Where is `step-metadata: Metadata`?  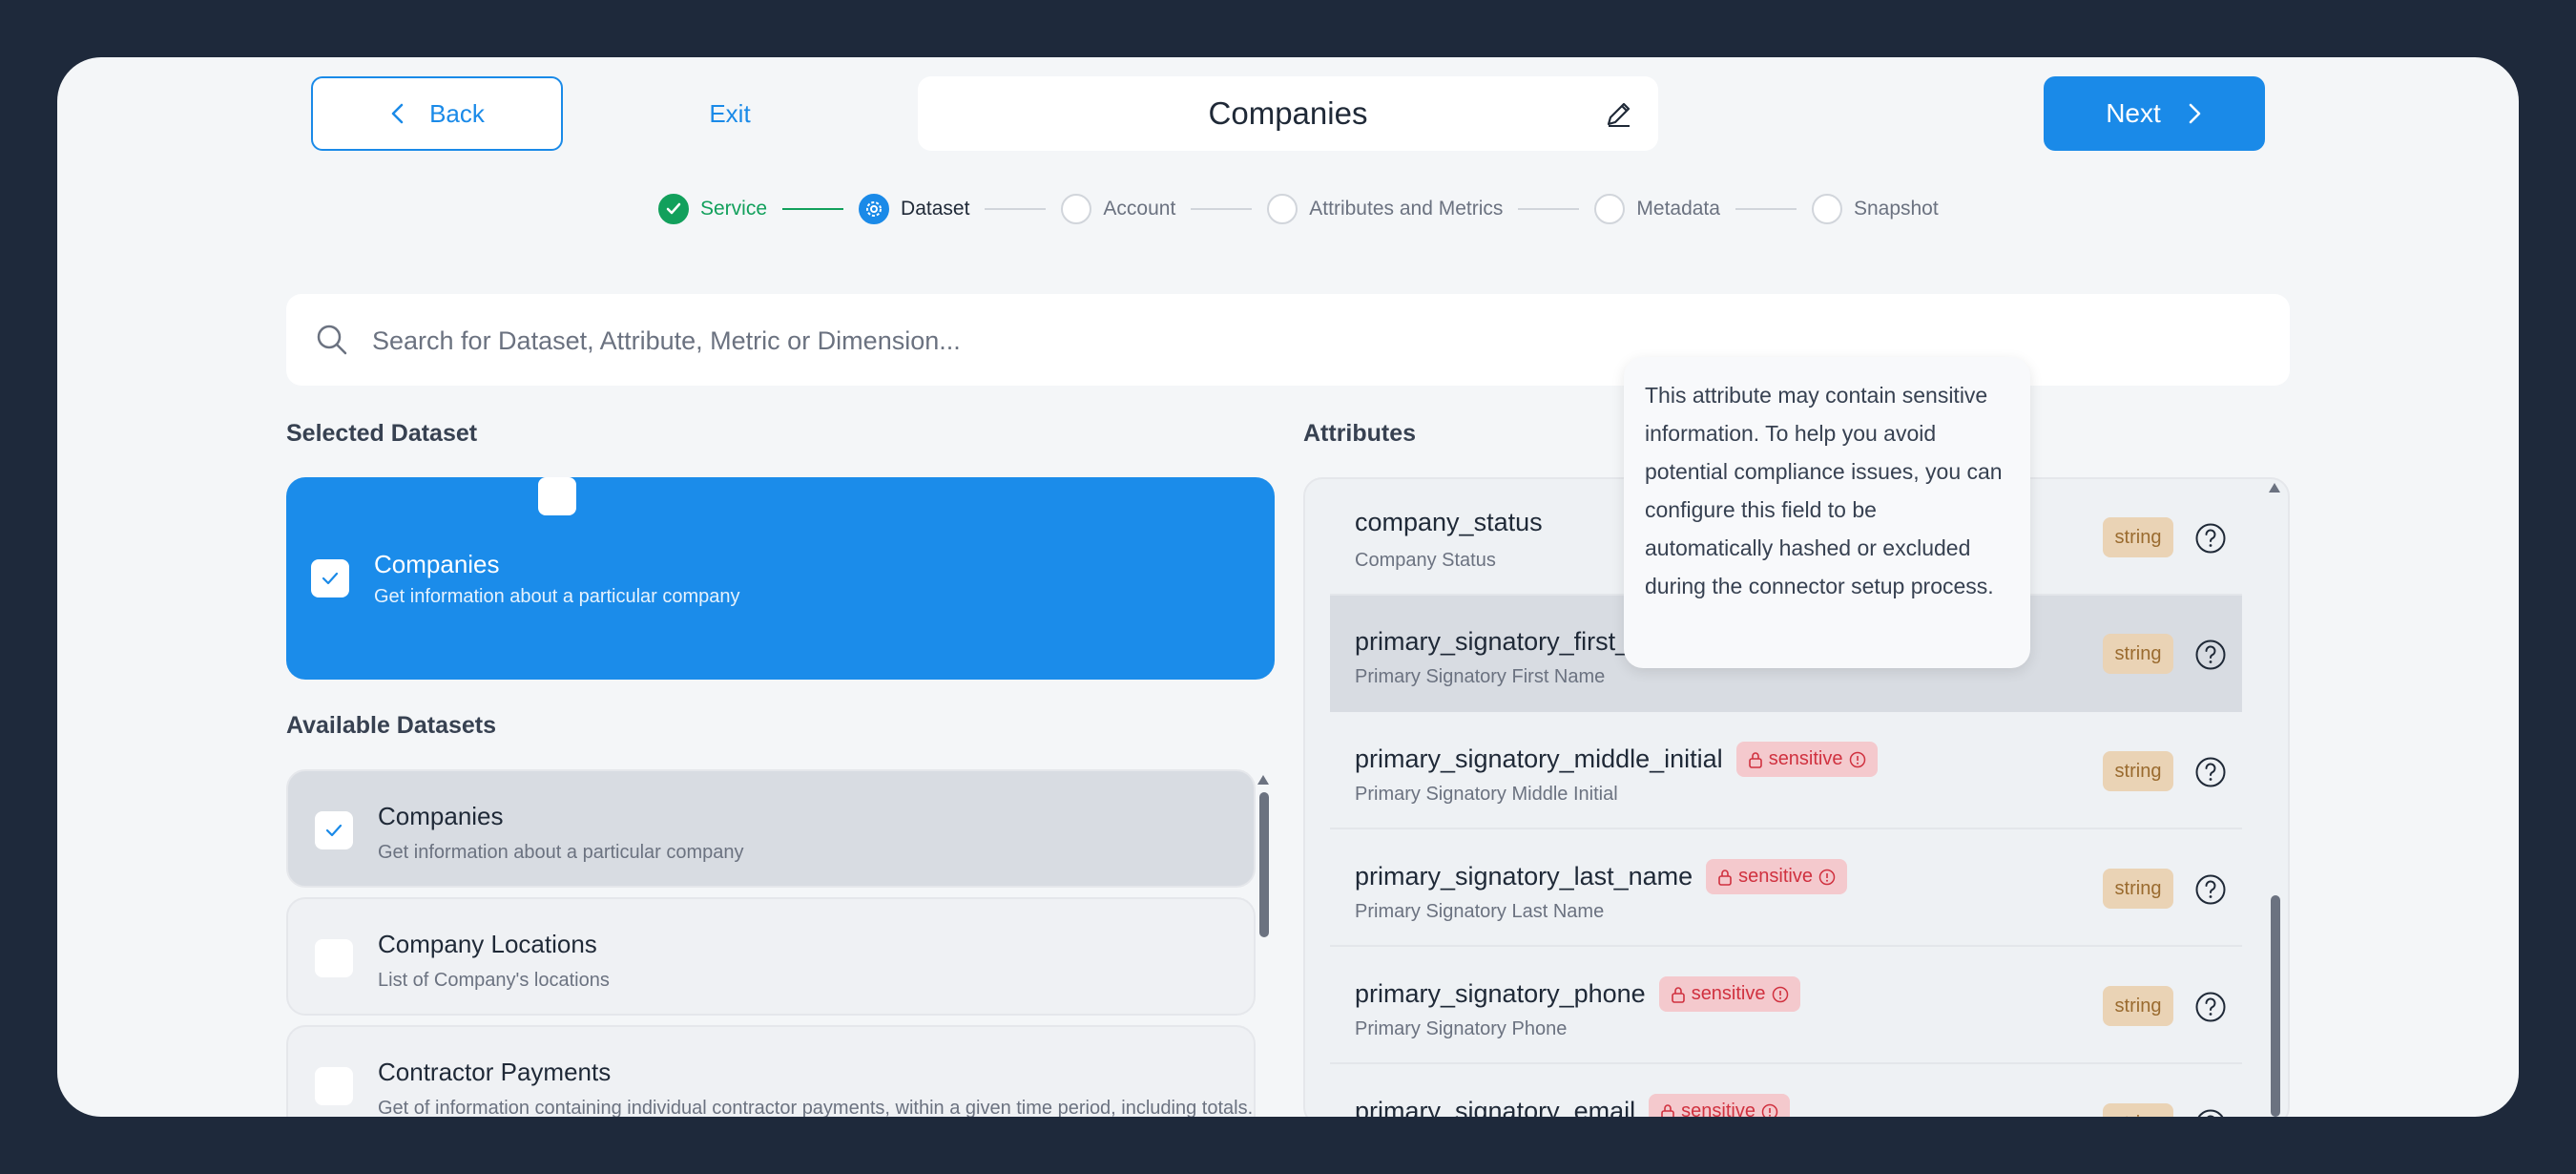 step-metadata: Metadata is located at coordinates (1657, 209).